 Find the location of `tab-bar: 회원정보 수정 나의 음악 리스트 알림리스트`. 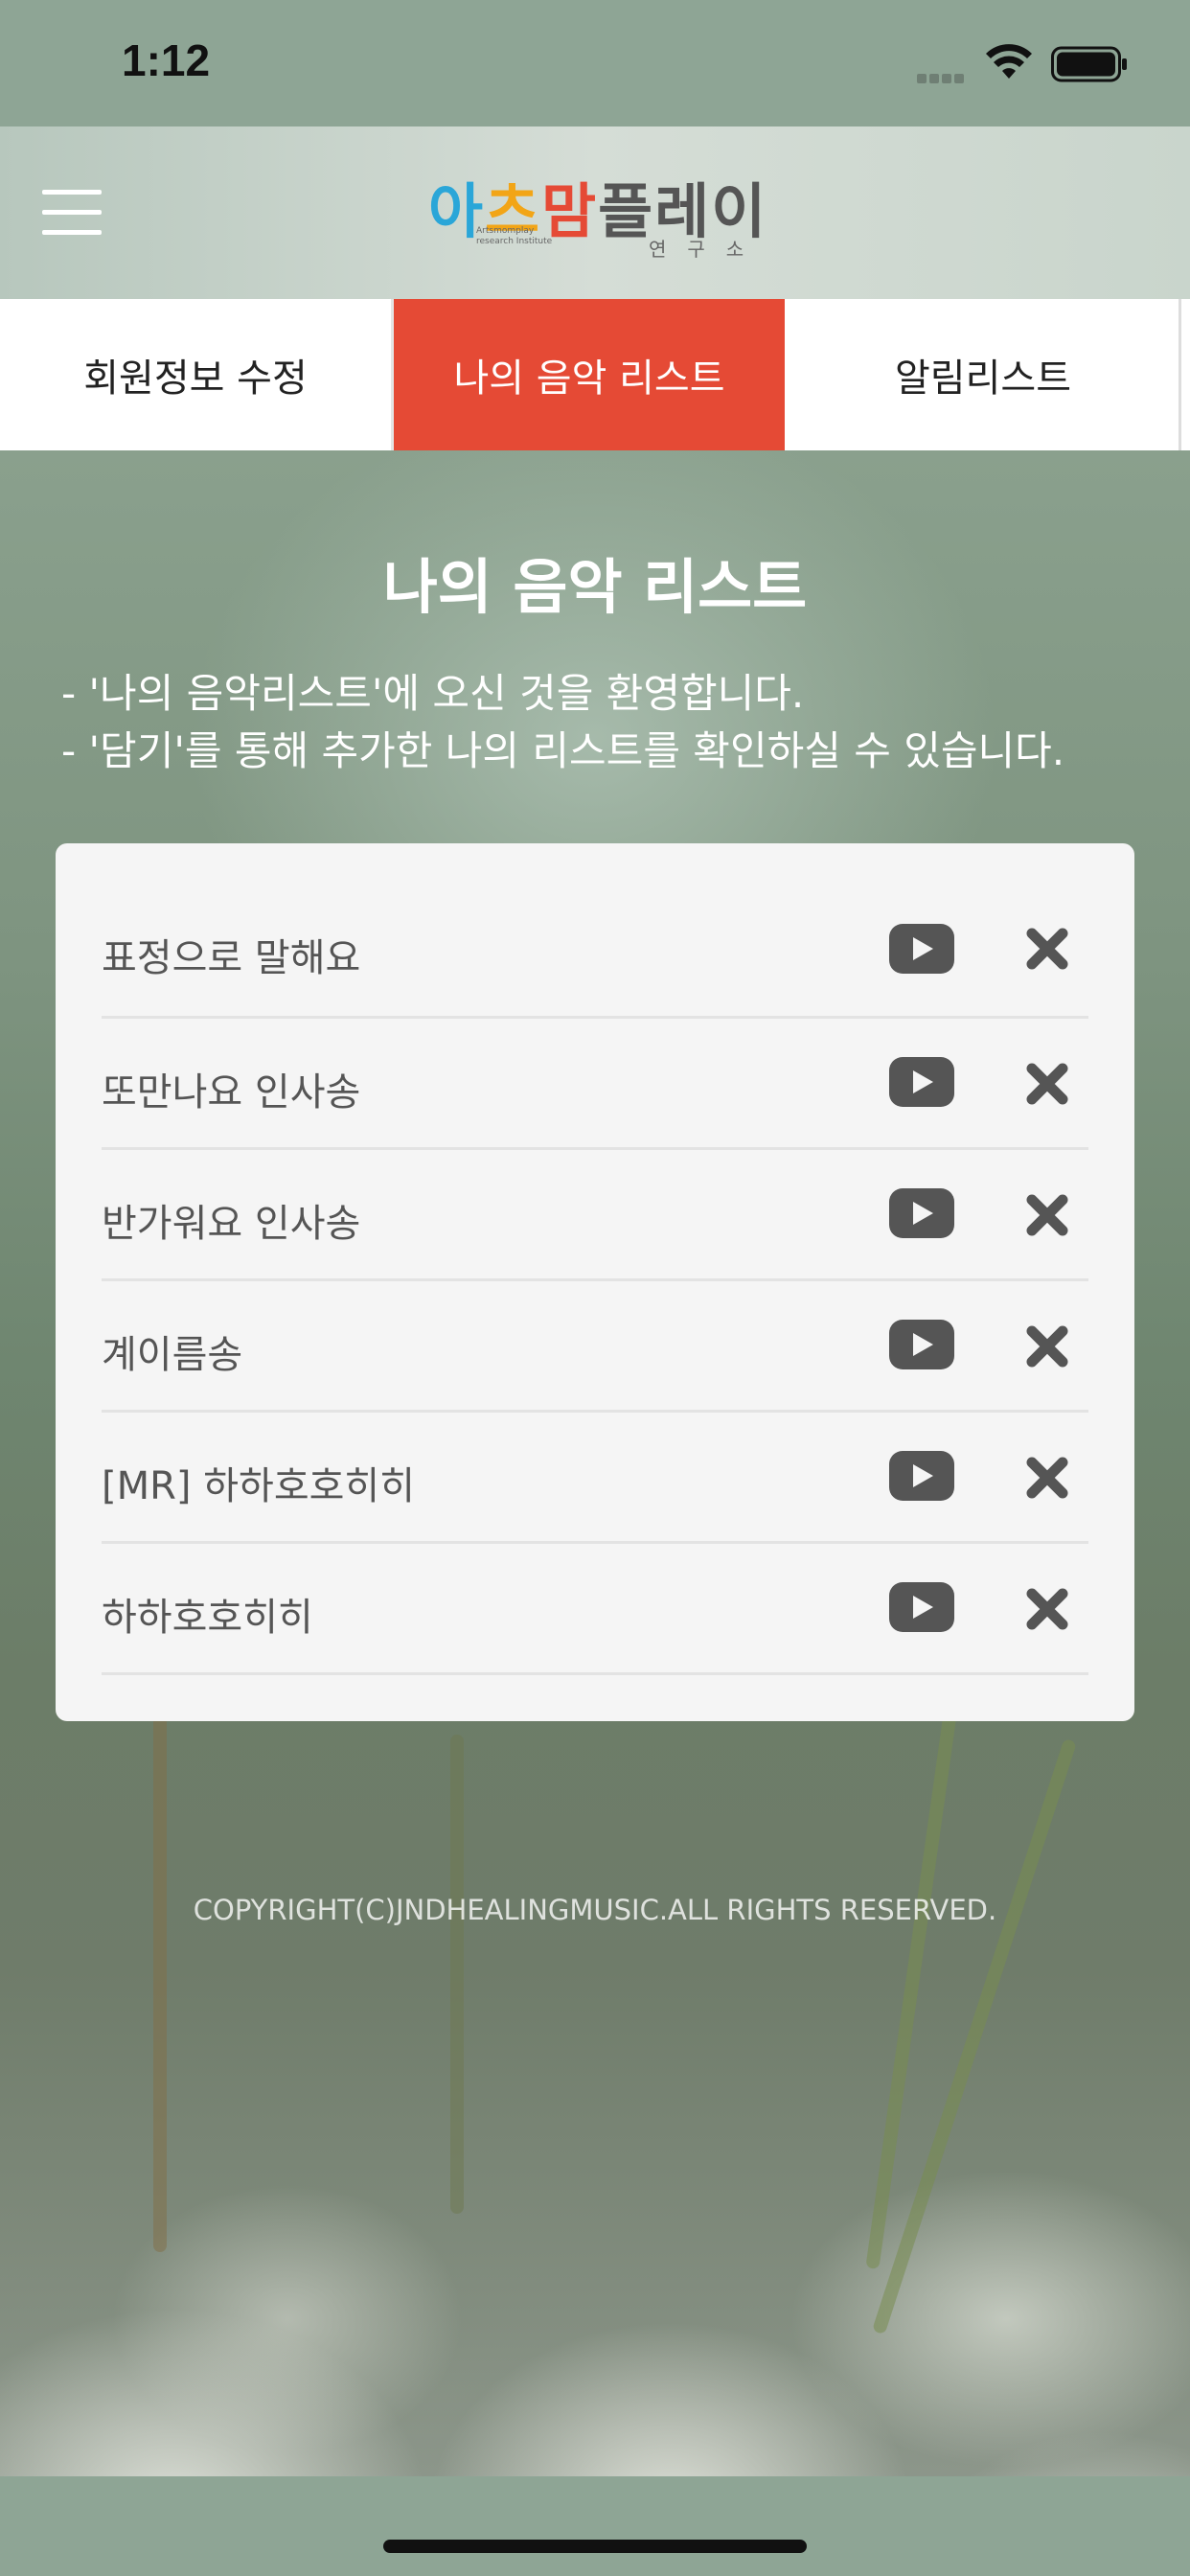

tab-bar: 회원정보 수정 나의 음악 리스트 알림리스트 is located at coordinates (595, 374).